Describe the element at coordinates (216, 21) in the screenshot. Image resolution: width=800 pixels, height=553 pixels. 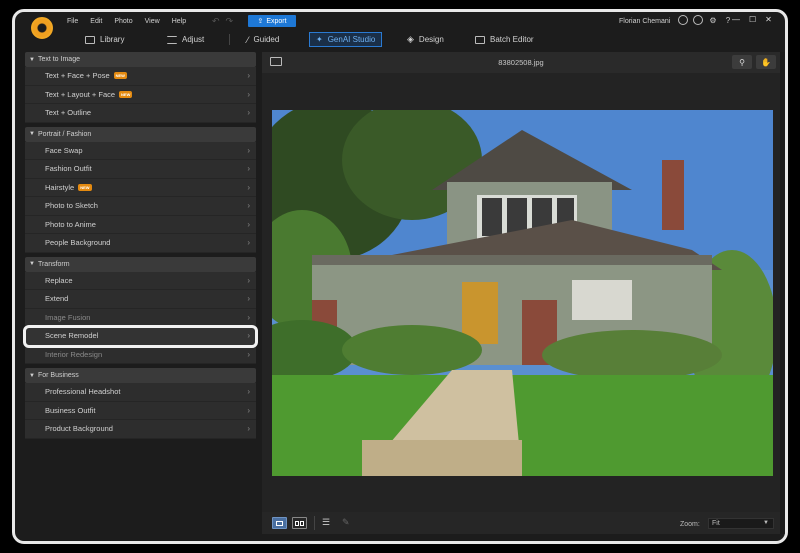
I see `undo-icon: ↶` at that location.